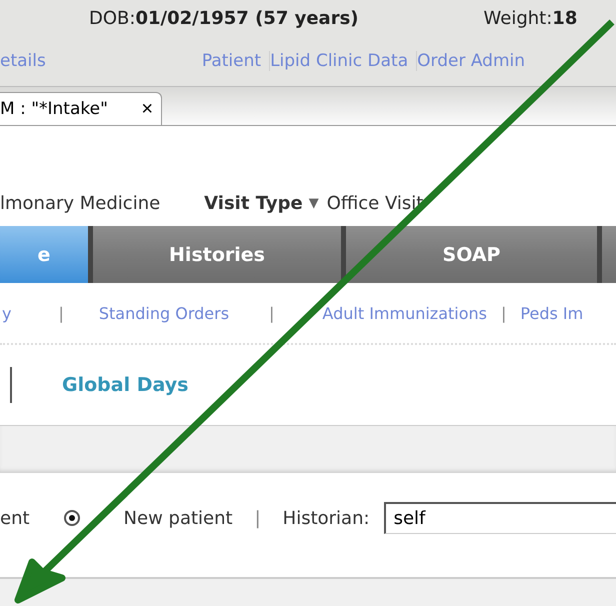 The height and width of the screenshot is (606, 616). Describe the element at coordinates (518, 18) in the screenshot. I see `weight-label: Weight:` at that location.